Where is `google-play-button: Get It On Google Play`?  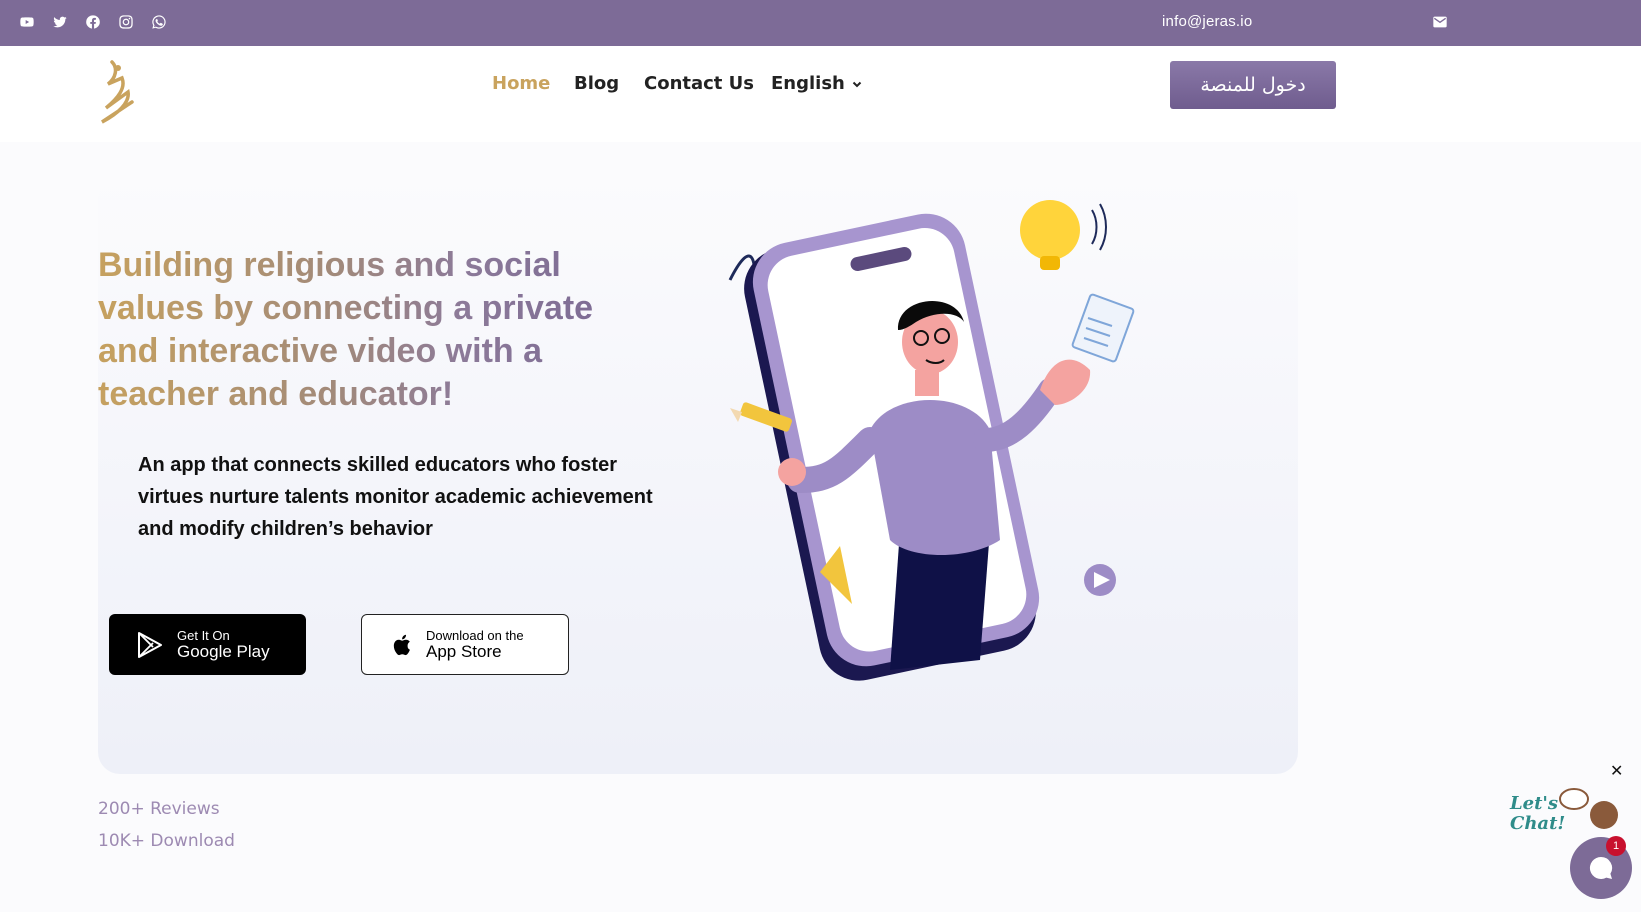 google-play-button: Get It On Google Play is located at coordinates (207, 644).